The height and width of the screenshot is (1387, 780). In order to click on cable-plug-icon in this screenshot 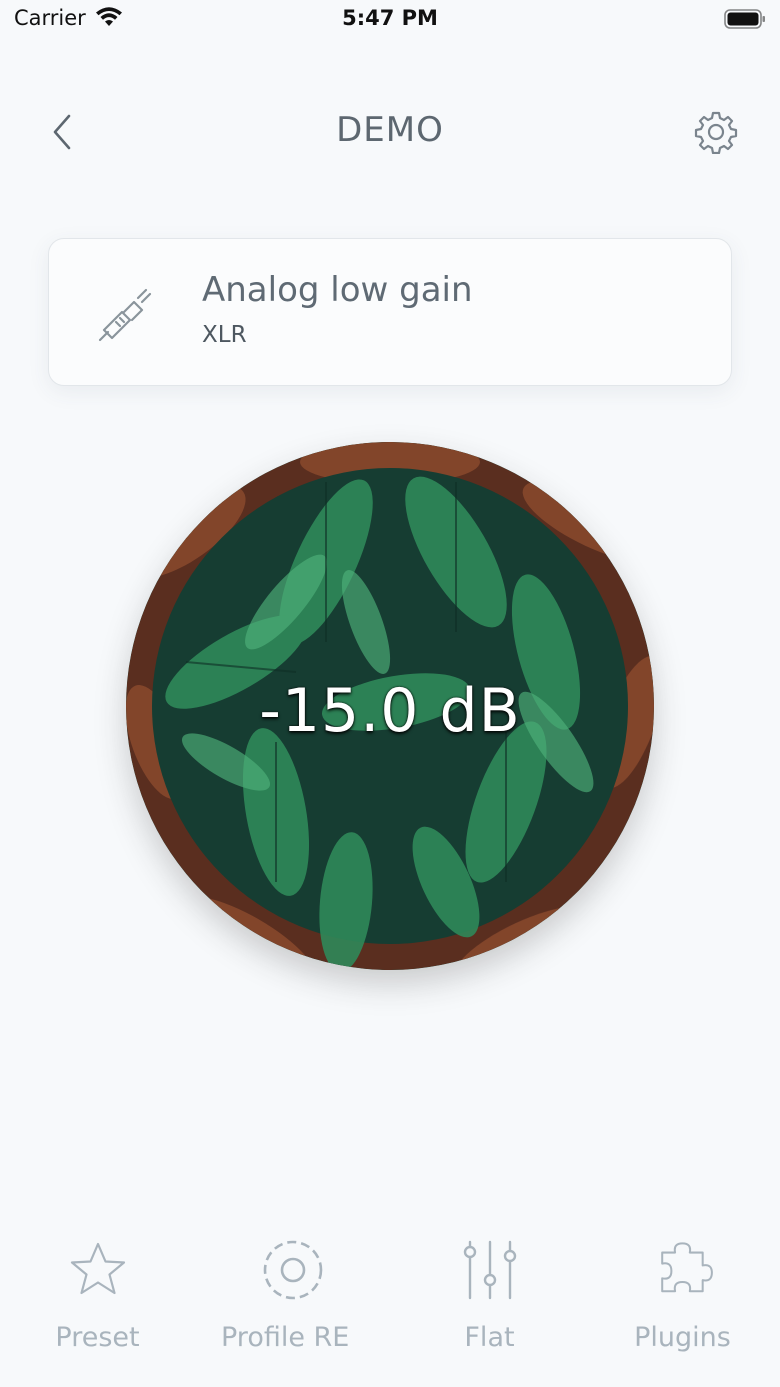, I will do `click(125, 315)`.